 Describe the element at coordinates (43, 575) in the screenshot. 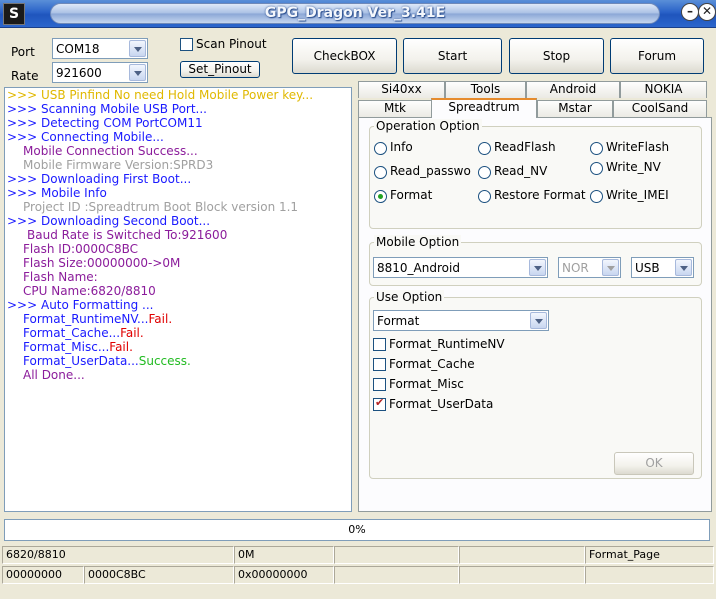

I see `status-flash-size: 00000000` at that location.